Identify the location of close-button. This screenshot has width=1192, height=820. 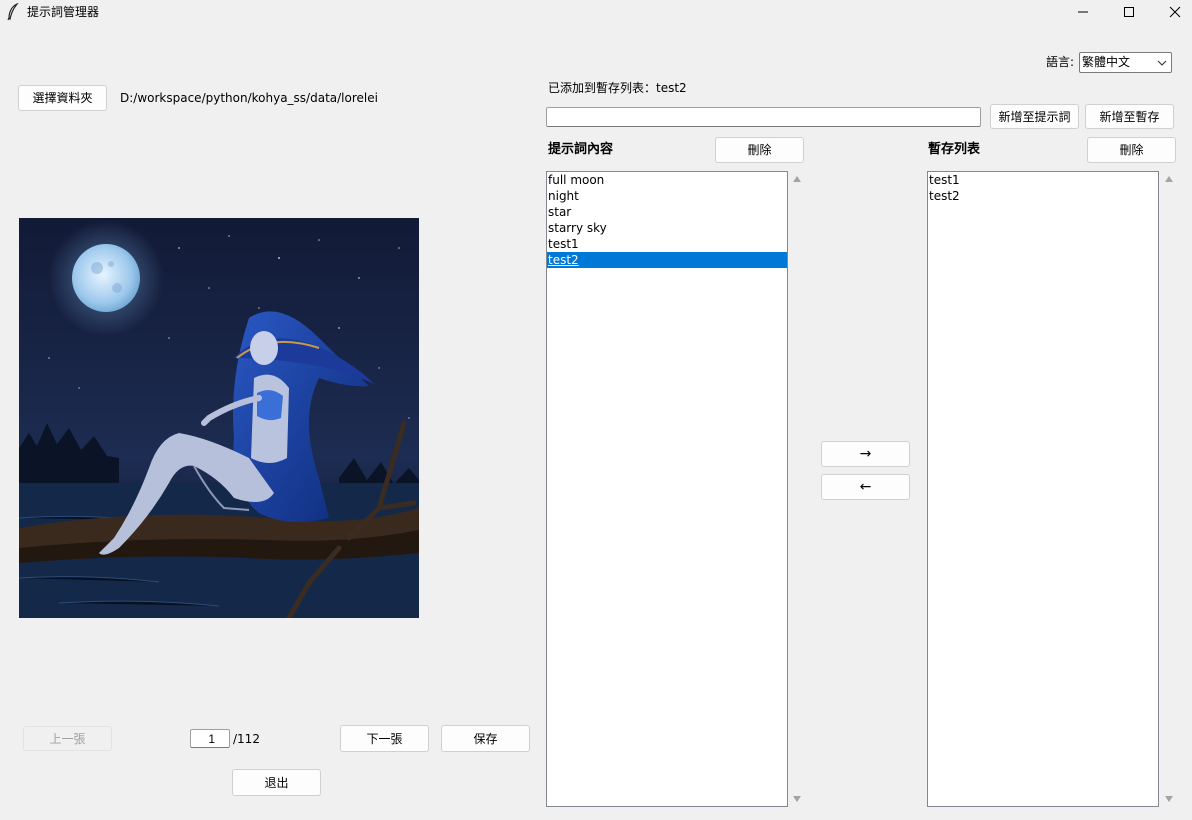
(1172, 13).